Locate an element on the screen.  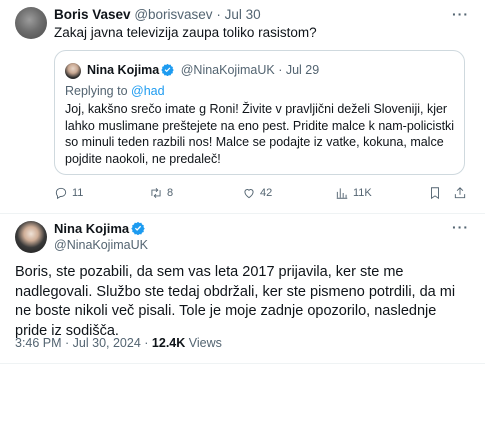
replying-to: Replying to @had is located at coordinates (115, 91).